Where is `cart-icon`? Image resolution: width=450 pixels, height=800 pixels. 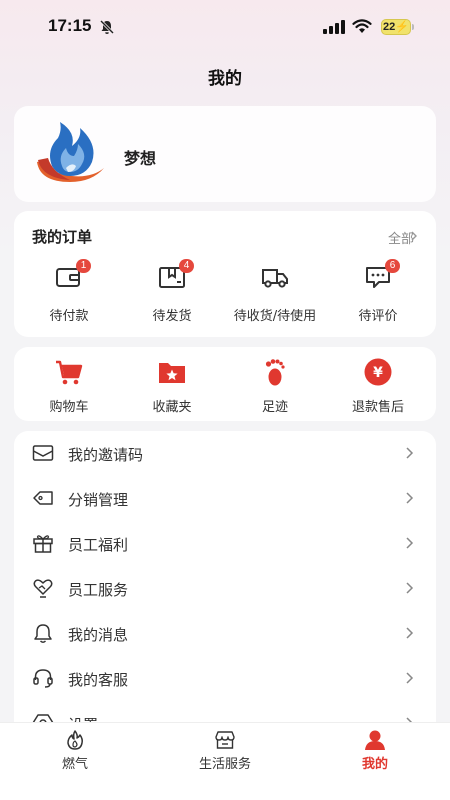
cart-icon is located at coordinates (69, 372).